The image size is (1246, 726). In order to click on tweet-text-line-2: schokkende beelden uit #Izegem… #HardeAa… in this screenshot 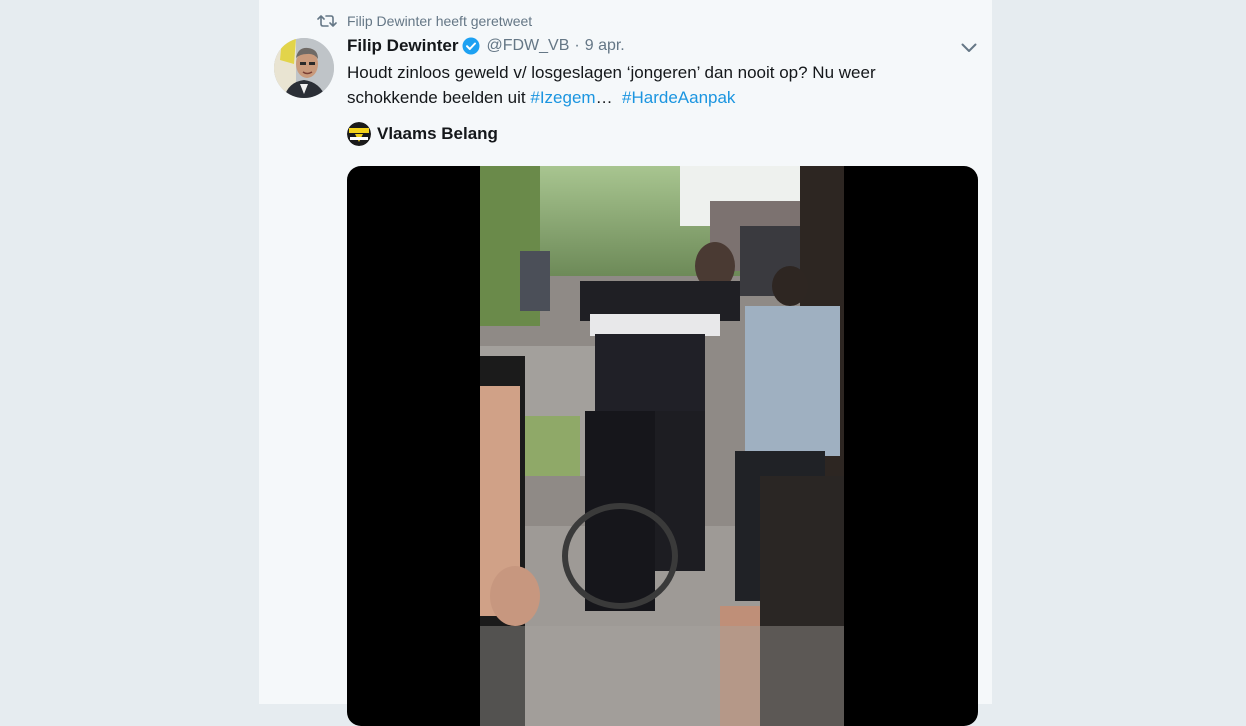, I will do `click(642, 97)`.